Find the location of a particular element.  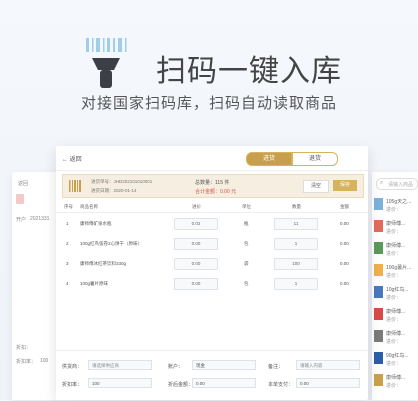

order-number: 进货单号：JHD202101010001 is located at coordinates (122, 181).